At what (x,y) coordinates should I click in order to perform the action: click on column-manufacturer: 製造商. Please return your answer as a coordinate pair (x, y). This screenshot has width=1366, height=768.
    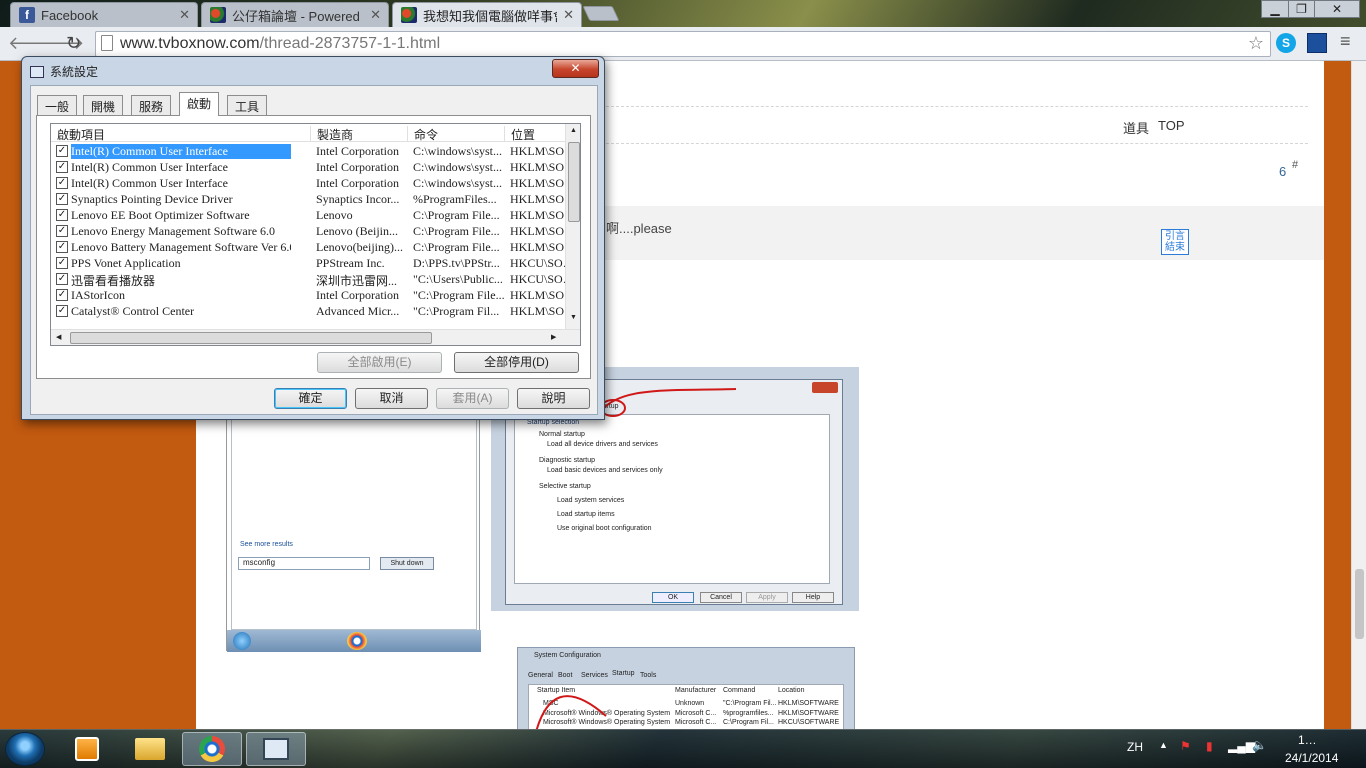
    Looking at the image, I should click on (359, 134).